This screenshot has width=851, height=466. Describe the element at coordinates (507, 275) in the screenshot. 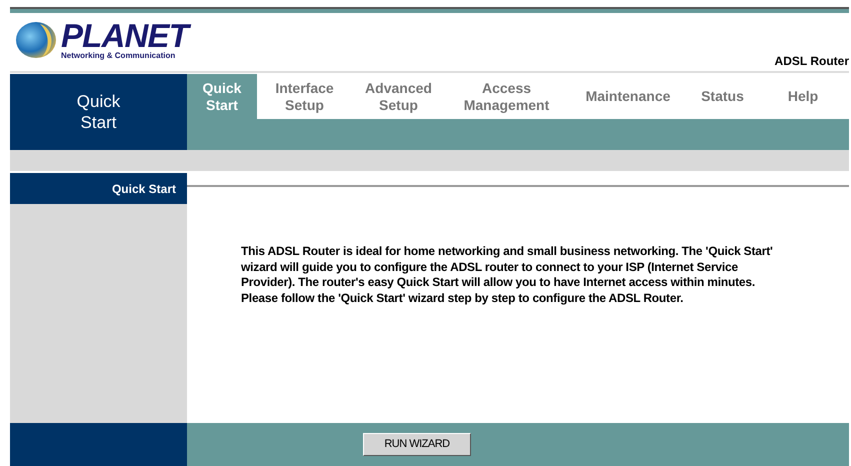

I see `description-text: This ADSL Router is ideal for home networking and small business networking. The 'Quick Start' wizard will guide you to configure the ADSL router to connect to your ISP (Internet Service Provider). The router's easy Quick Start will allow you to have Internet access within minutes. Please follow the 'Quick Start' wizard step by step to configure the ADSL Router.` at that location.